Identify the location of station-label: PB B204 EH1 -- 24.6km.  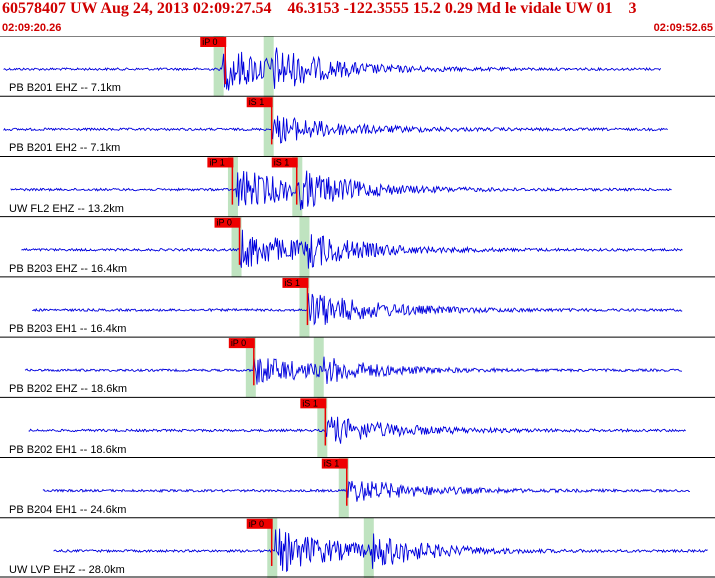
(68, 509).